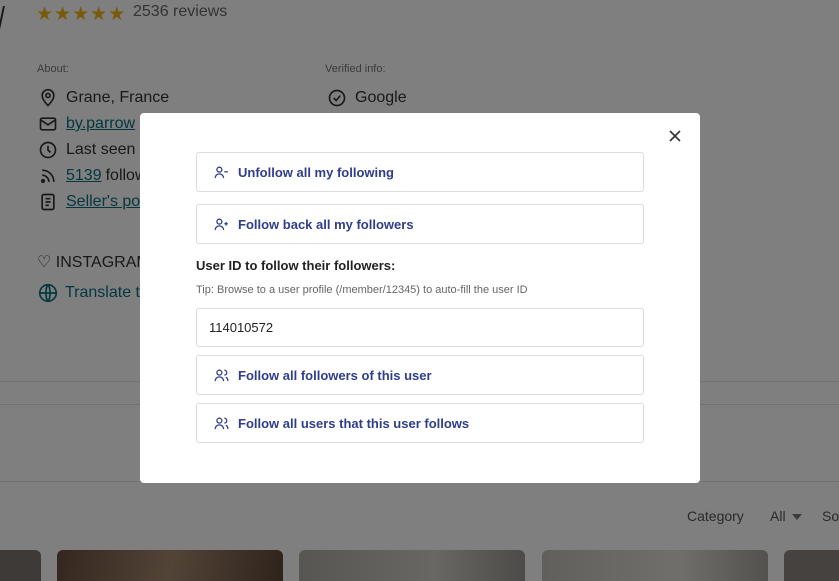  What do you see at coordinates (420, 327) in the screenshot?
I see `user-id-input` at bounding box center [420, 327].